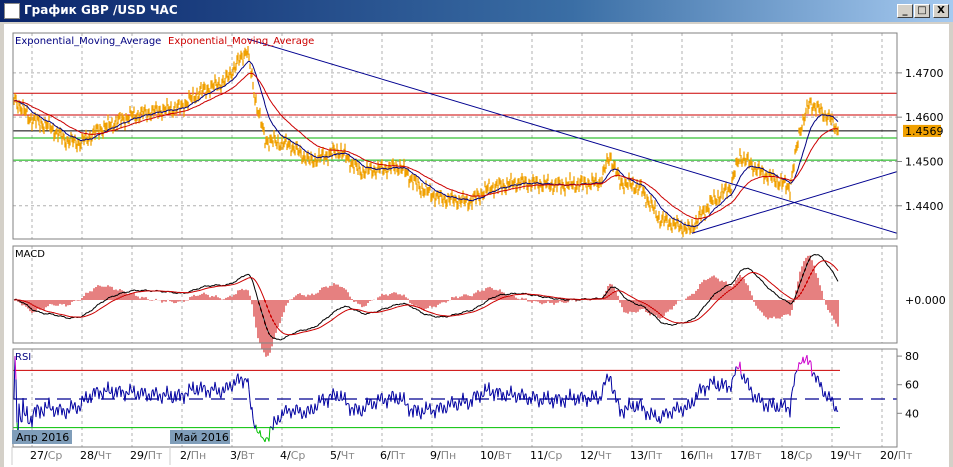 The width and height of the screenshot is (953, 467). What do you see at coordinates (912, 413) in the screenshot?
I see `rsi-tick-label: 40` at bounding box center [912, 413].